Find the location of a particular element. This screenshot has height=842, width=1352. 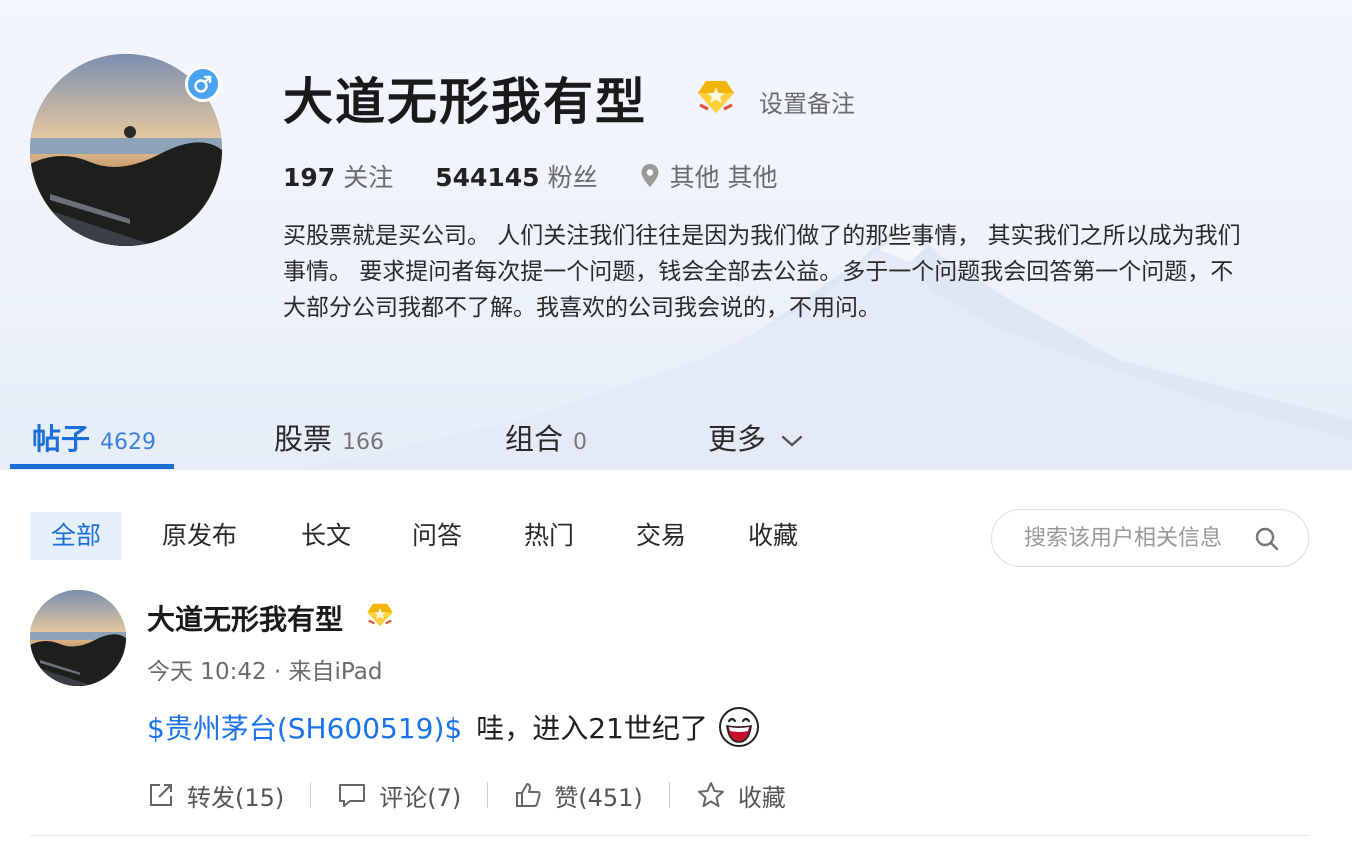

followers-label: 粉丝 is located at coordinates (572, 177).